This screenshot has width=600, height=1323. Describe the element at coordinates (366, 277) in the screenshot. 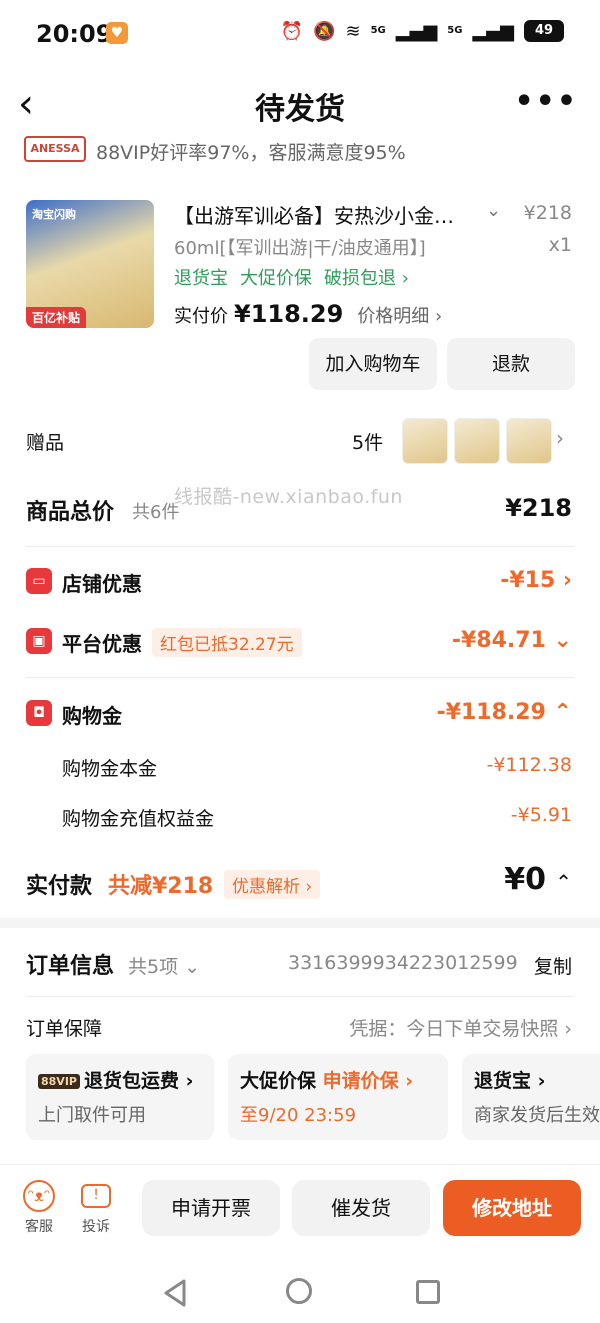

I see `tag-damage-return: 破损包退 ›` at that location.